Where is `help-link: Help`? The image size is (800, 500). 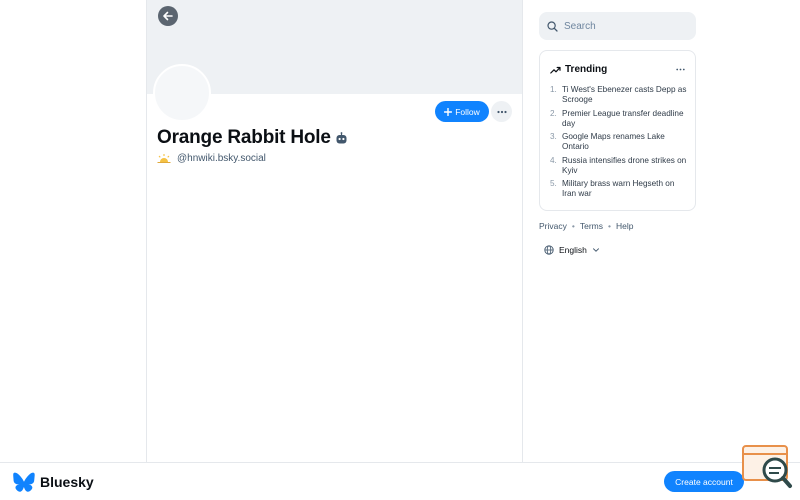 help-link: Help is located at coordinates (624, 226).